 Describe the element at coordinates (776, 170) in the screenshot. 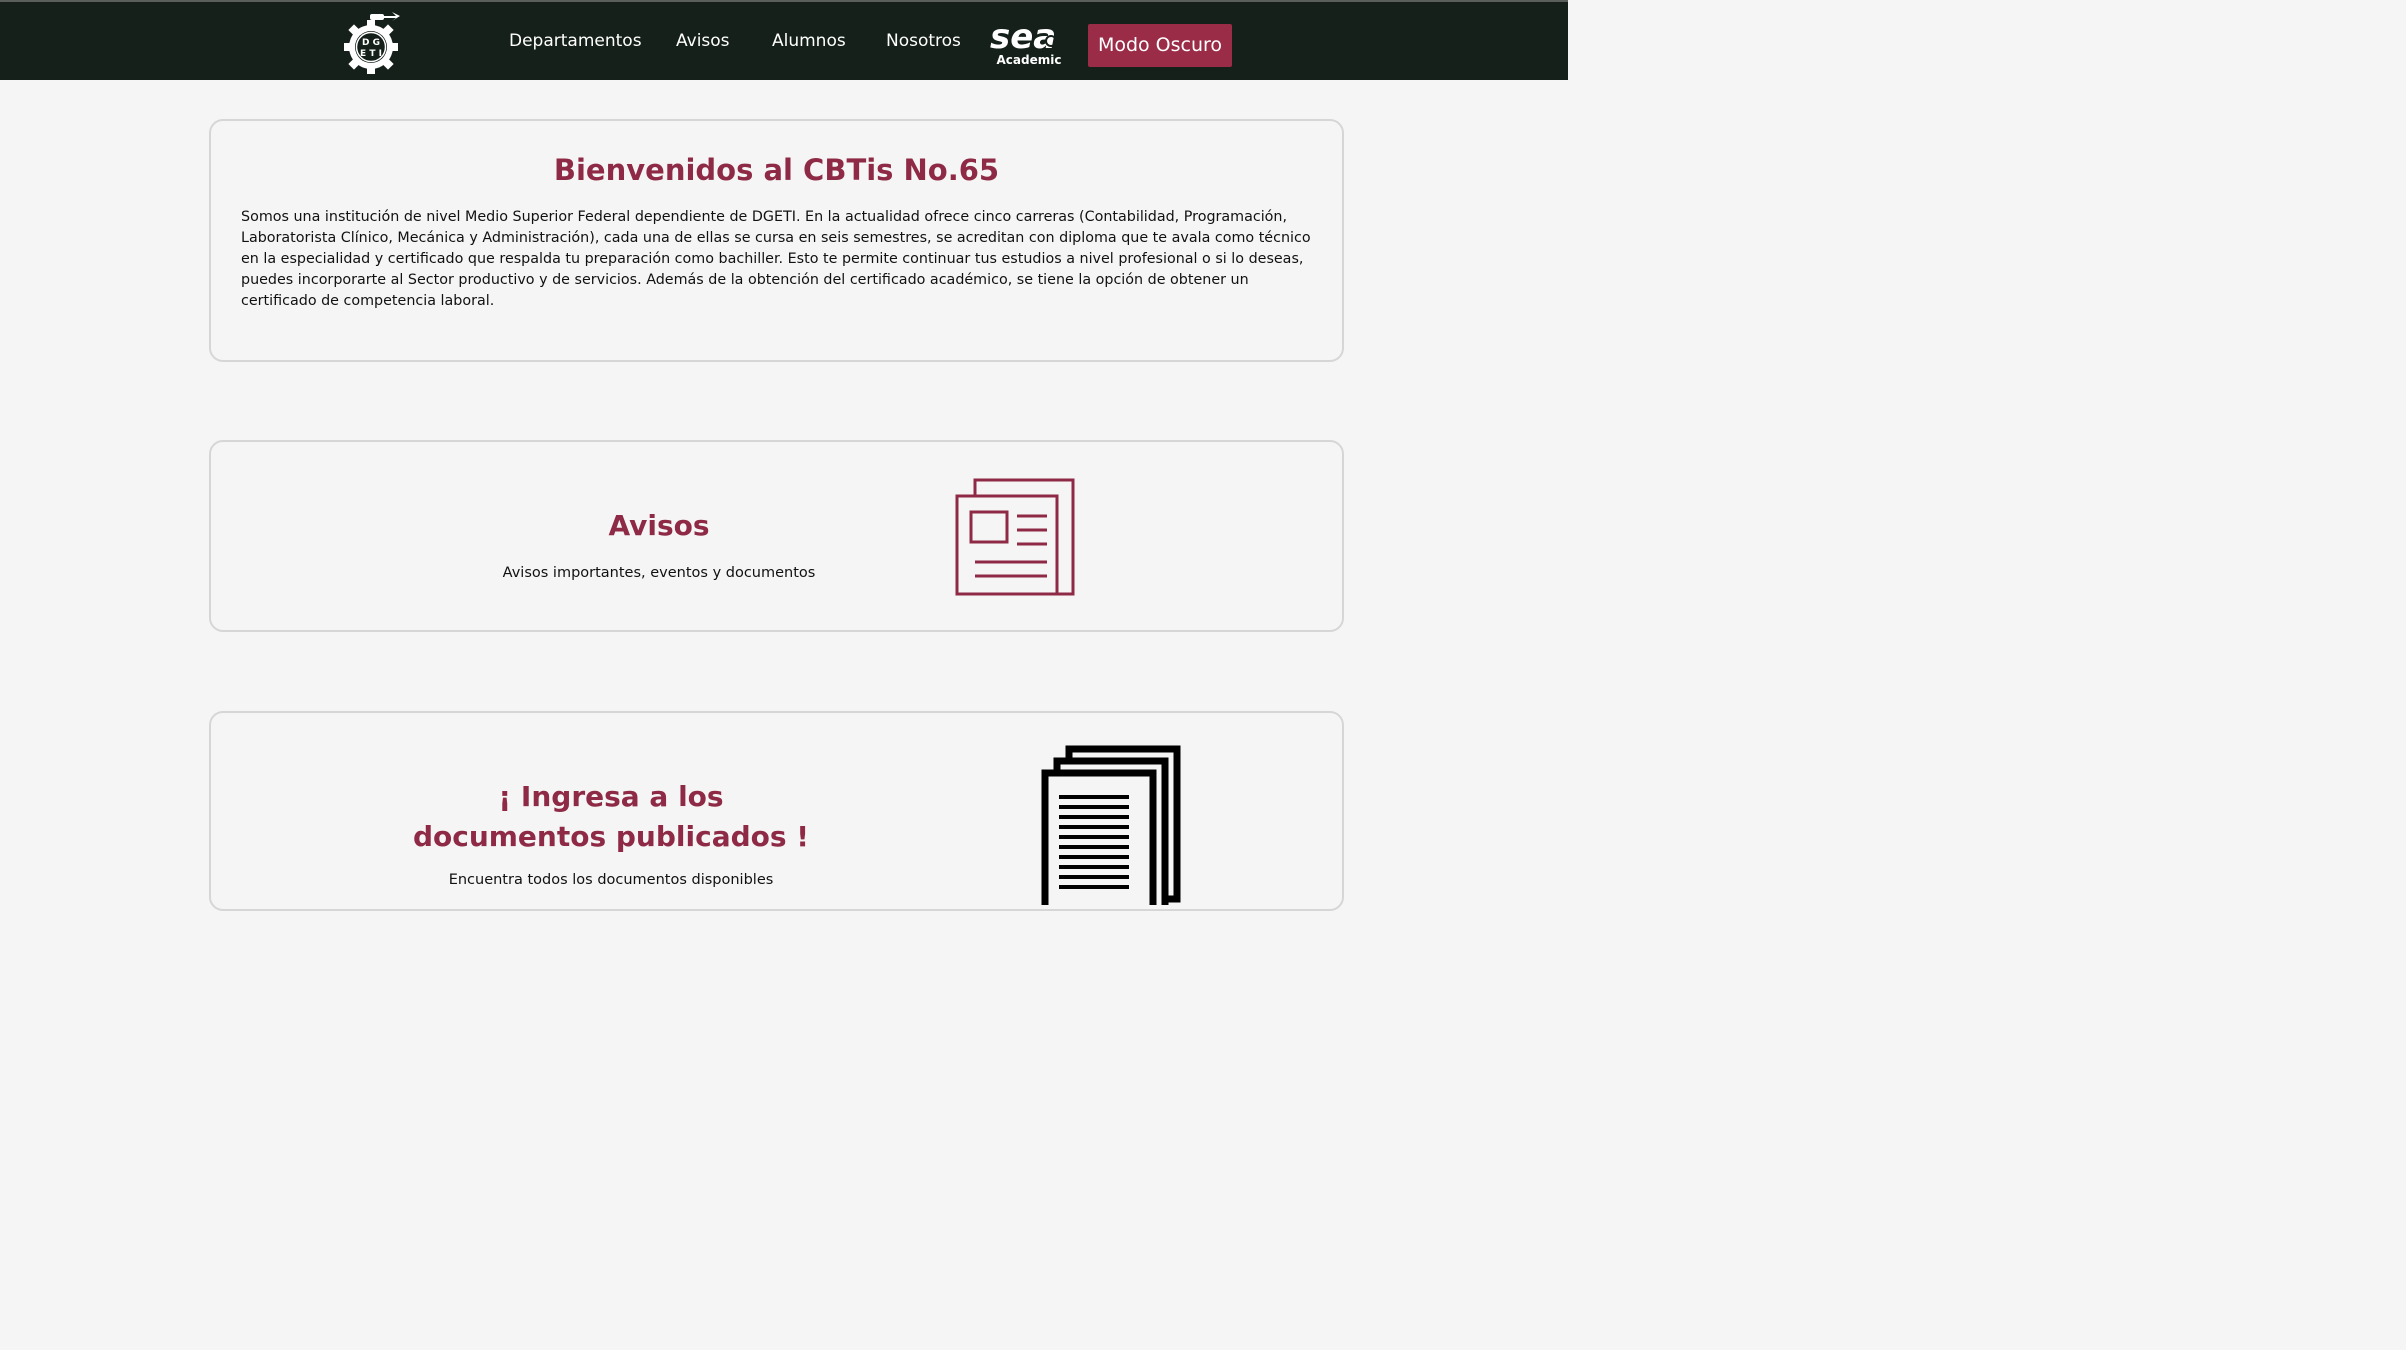

I see `welcome-title: Bienvenidos al CBTis No.65` at that location.